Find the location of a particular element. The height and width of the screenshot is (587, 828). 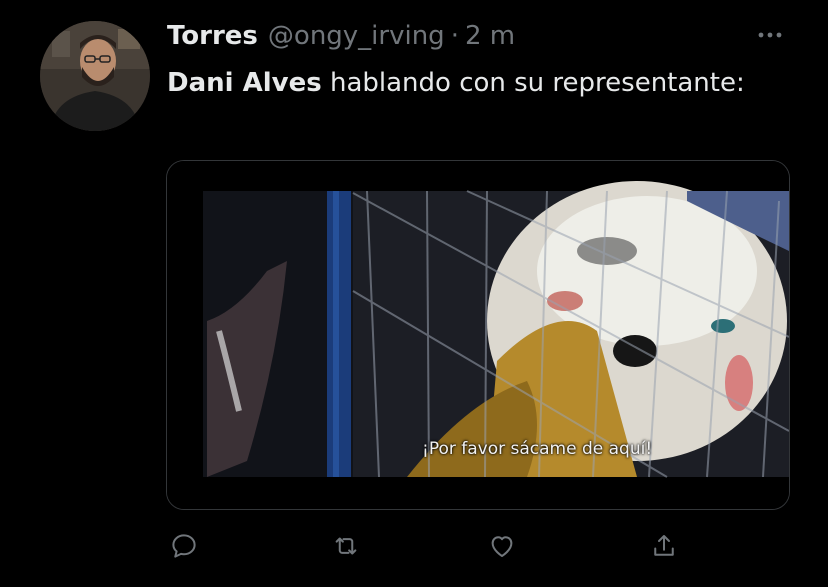

mentioned-name: Dani Alves is located at coordinates (244, 83).